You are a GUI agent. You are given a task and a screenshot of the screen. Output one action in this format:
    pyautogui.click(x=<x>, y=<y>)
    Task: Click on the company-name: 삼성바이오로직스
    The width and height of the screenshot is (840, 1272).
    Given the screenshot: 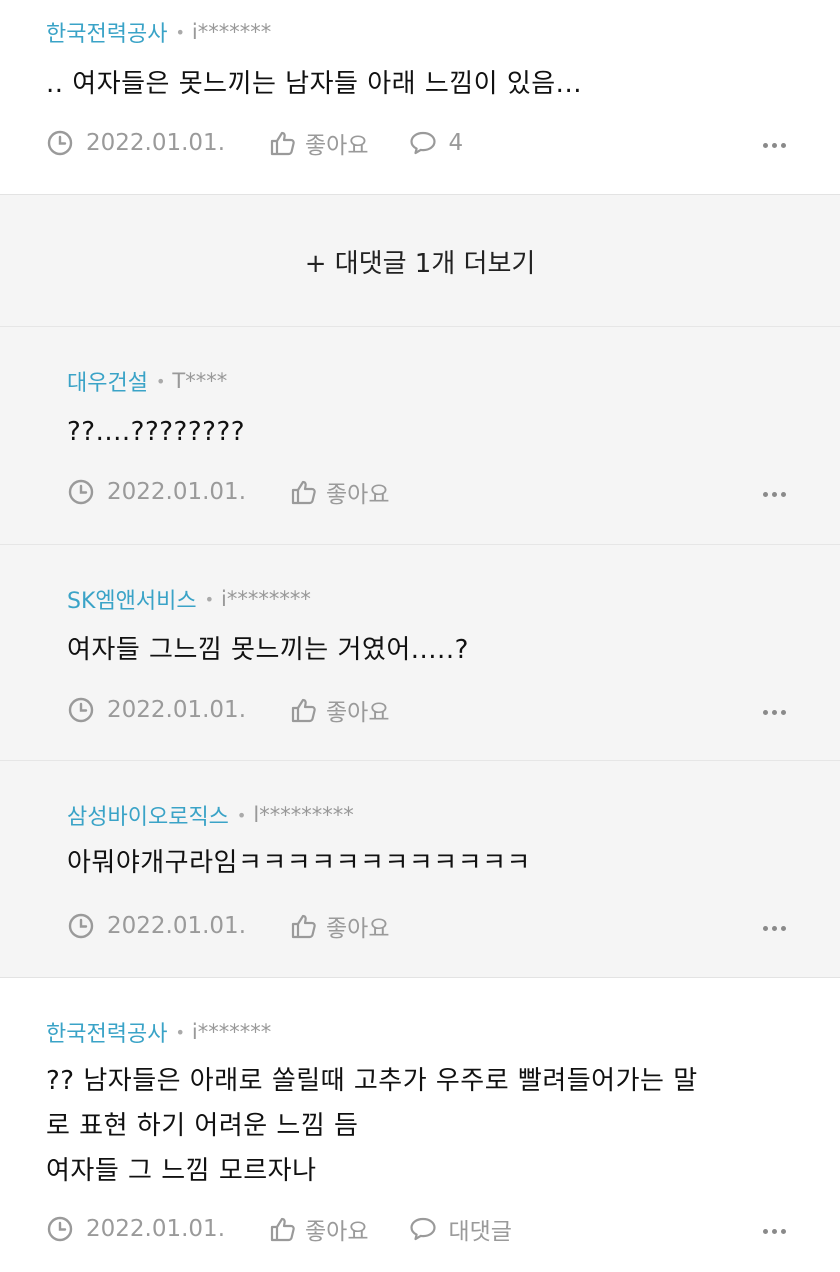 What is the action you would take?
    pyautogui.click(x=148, y=815)
    